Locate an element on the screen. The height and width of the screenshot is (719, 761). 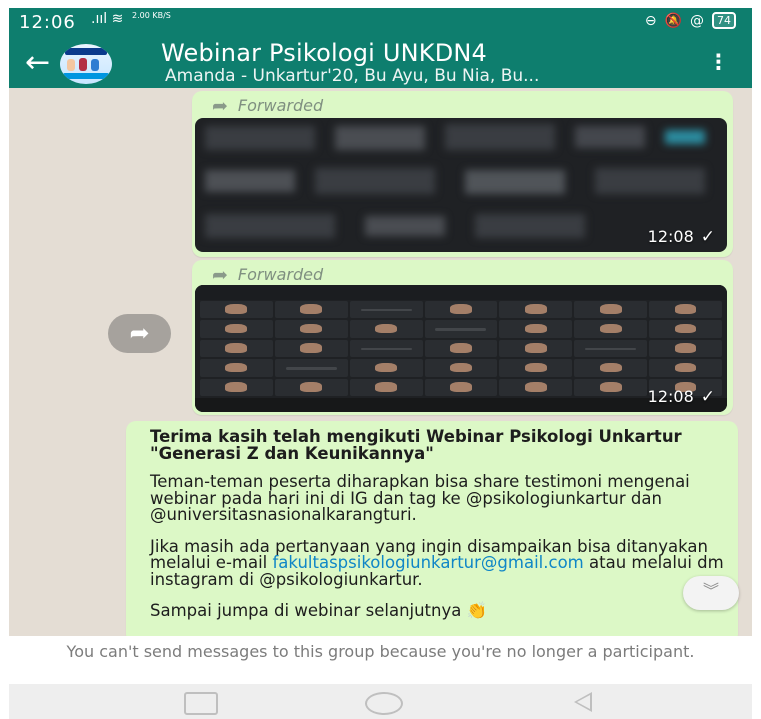
network-speed: 2.00 KB/S is located at coordinates (151, 15).